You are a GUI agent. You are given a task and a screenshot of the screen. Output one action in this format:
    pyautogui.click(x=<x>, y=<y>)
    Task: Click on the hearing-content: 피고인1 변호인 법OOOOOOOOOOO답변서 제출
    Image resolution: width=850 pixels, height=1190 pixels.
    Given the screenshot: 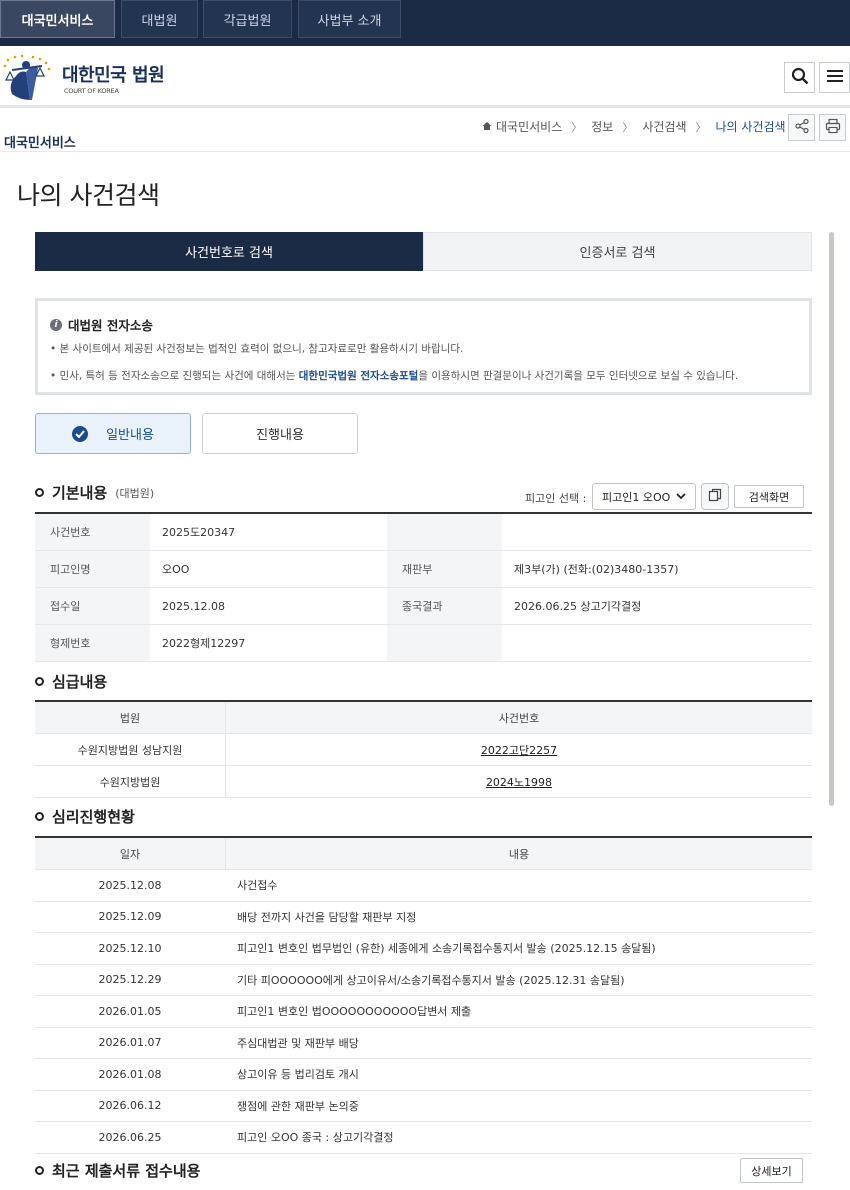 What is the action you would take?
    pyautogui.click(x=354, y=1012)
    